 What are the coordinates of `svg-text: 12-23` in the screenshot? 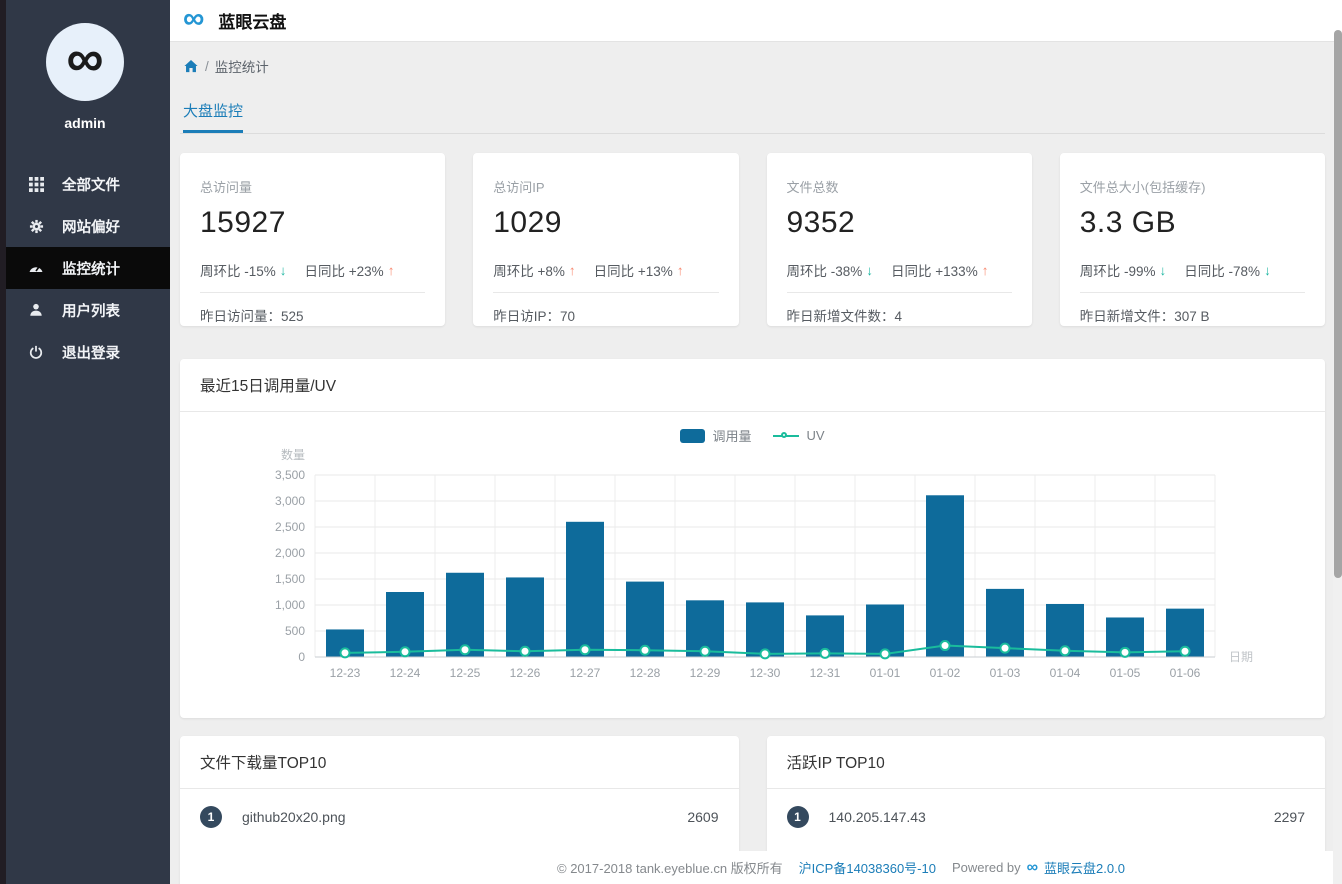 It's located at (345, 673).